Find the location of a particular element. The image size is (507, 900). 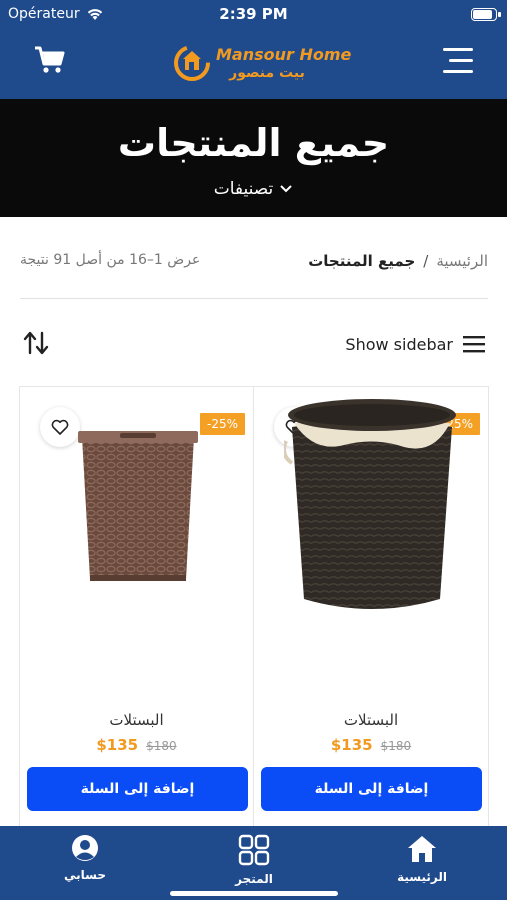

list-icon is located at coordinates (474, 344).